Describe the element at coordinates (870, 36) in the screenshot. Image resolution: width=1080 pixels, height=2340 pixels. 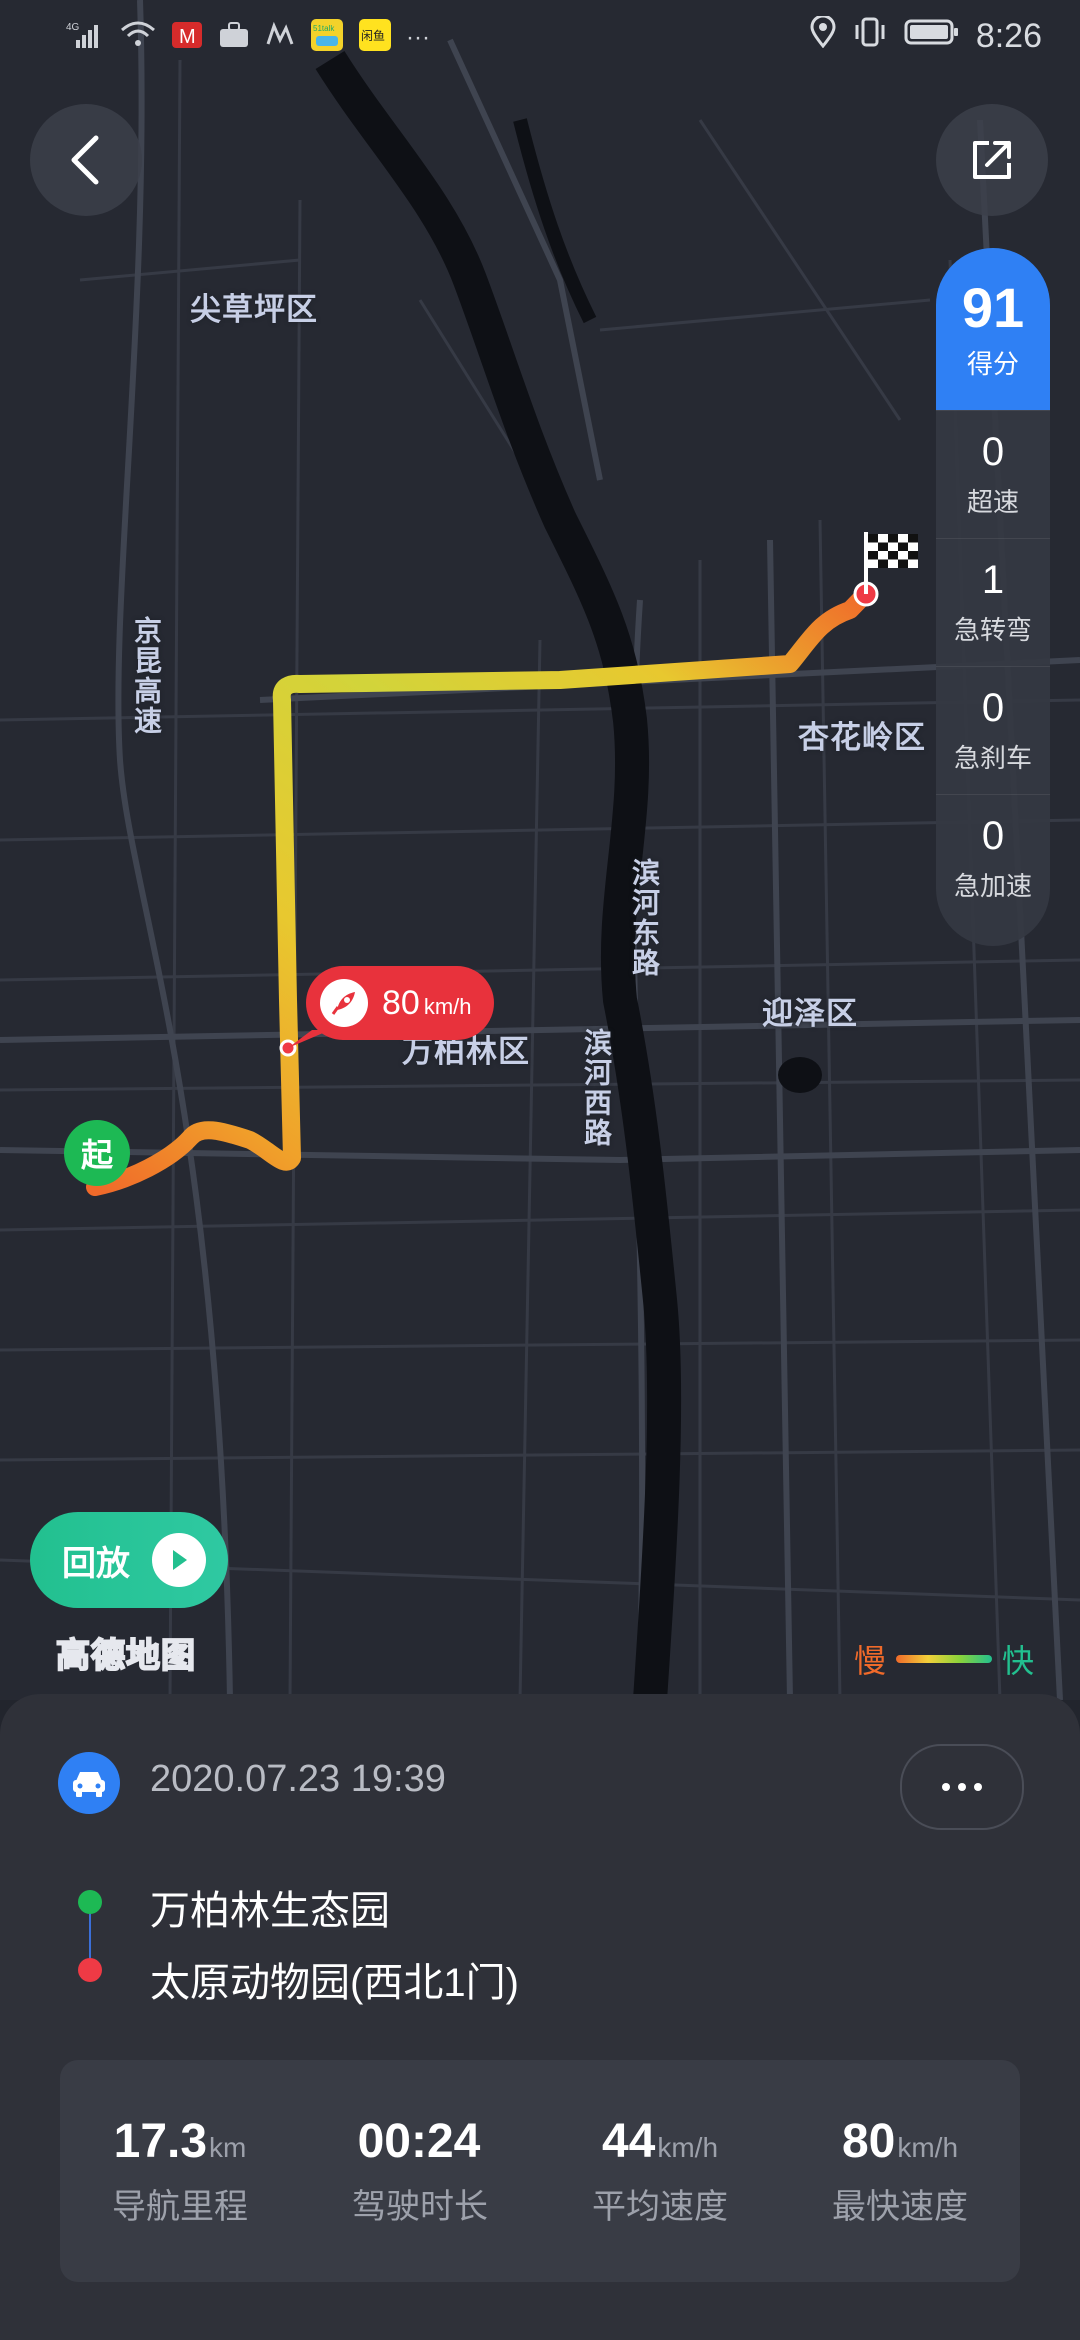
I see `vibrate-icon` at that location.